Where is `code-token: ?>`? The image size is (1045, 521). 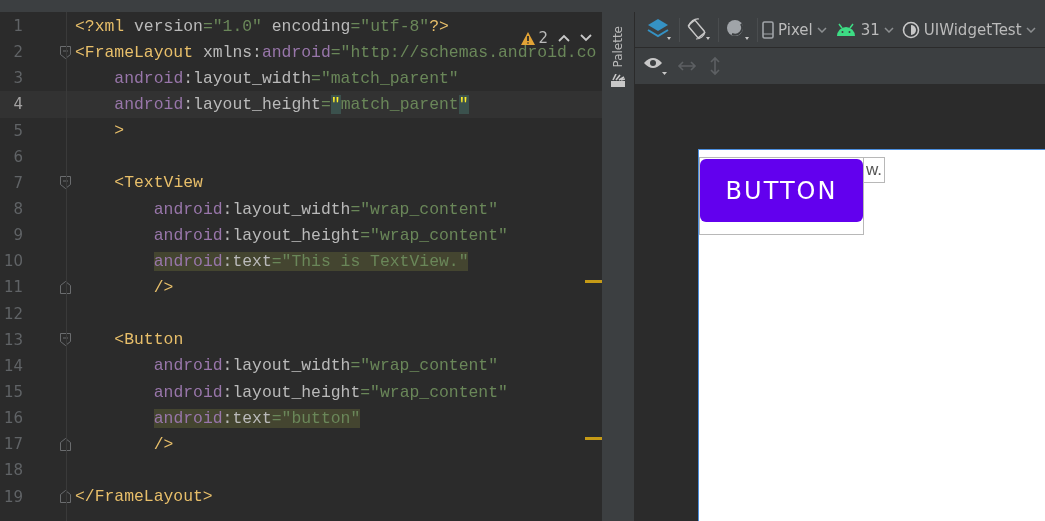 code-token: ?> is located at coordinates (439, 26).